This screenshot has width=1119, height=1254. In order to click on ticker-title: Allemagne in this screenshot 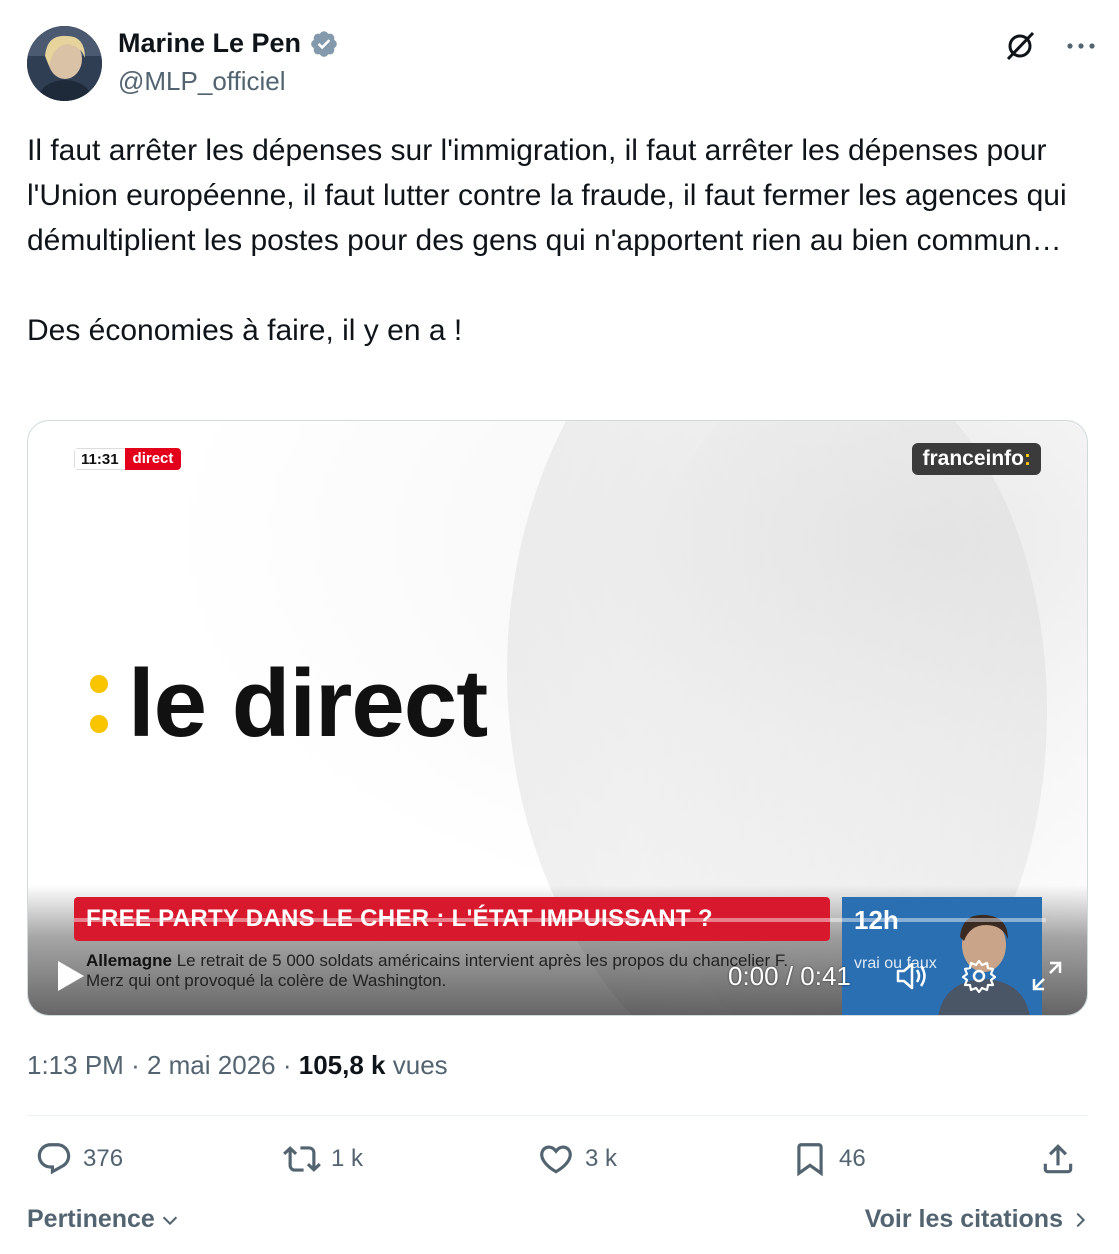, I will do `click(129, 960)`.